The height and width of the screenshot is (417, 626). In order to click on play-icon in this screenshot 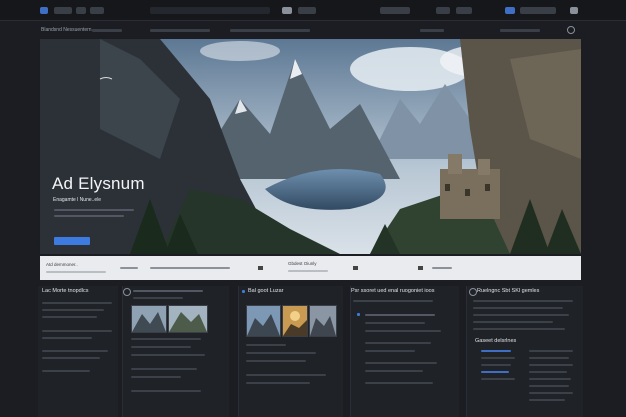, I will do `click(260, 268)`.